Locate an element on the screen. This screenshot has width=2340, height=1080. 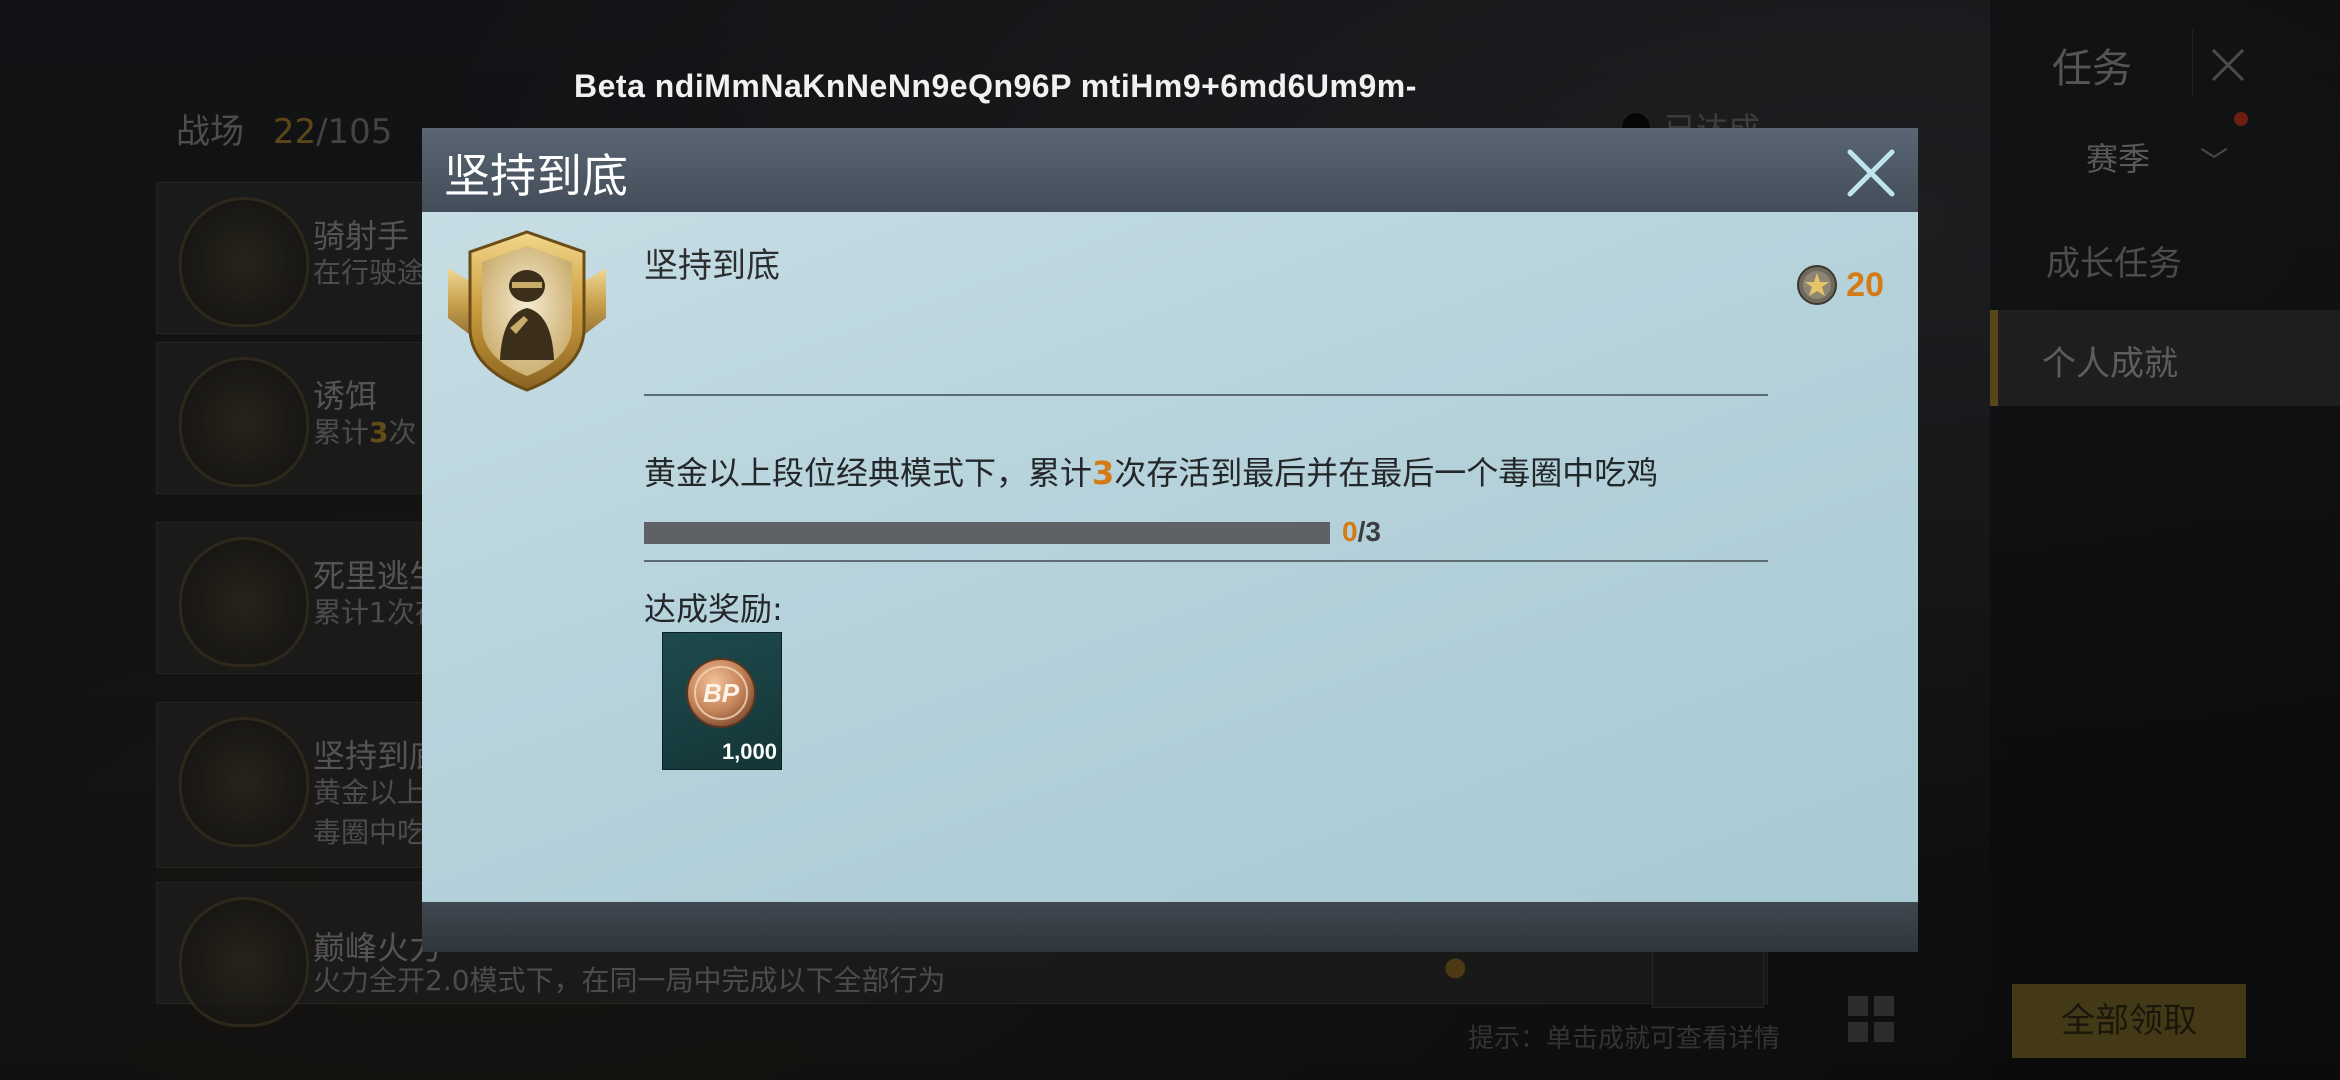
achievement-points: 20 is located at coordinates (1840, 285).